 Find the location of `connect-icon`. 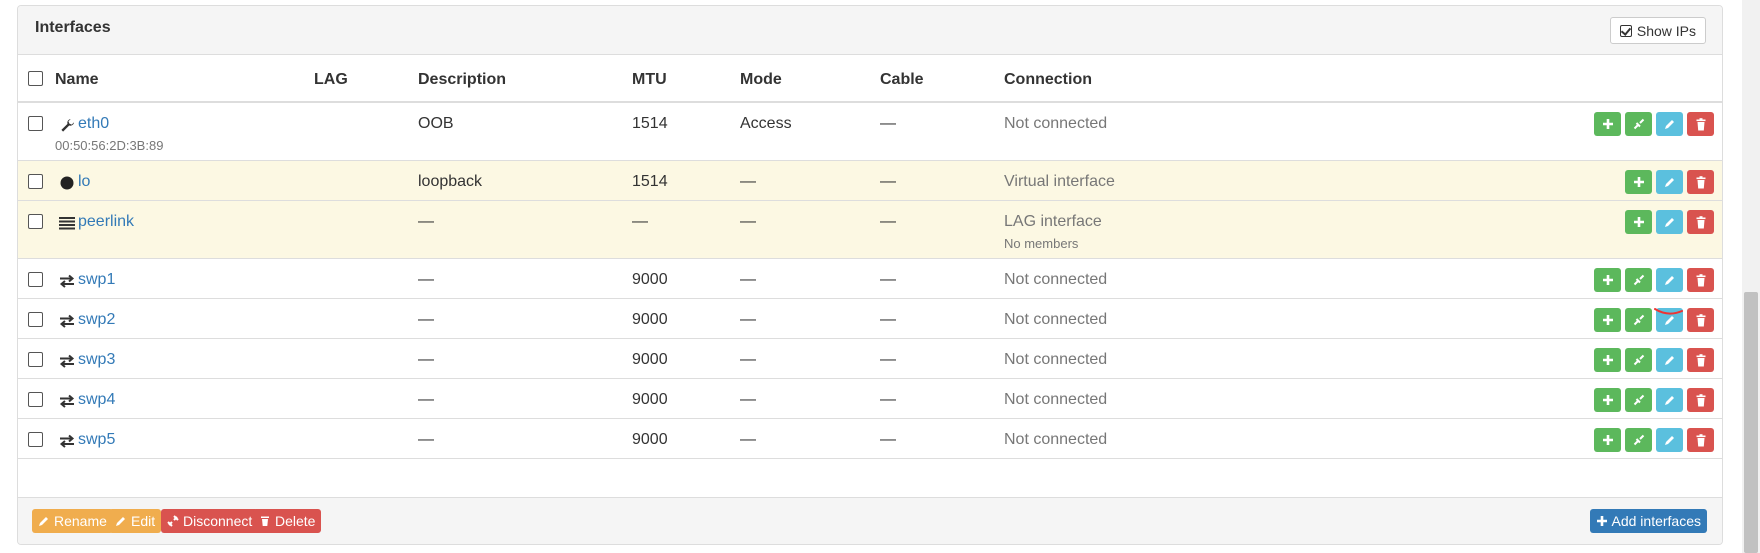

connect-icon is located at coordinates (1639, 360).